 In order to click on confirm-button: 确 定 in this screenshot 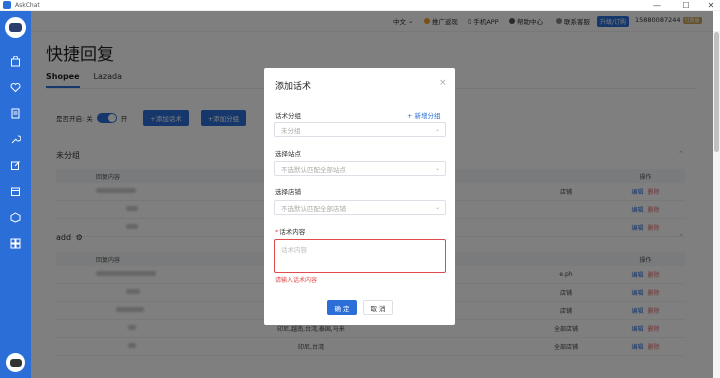, I will do `click(342, 307)`.